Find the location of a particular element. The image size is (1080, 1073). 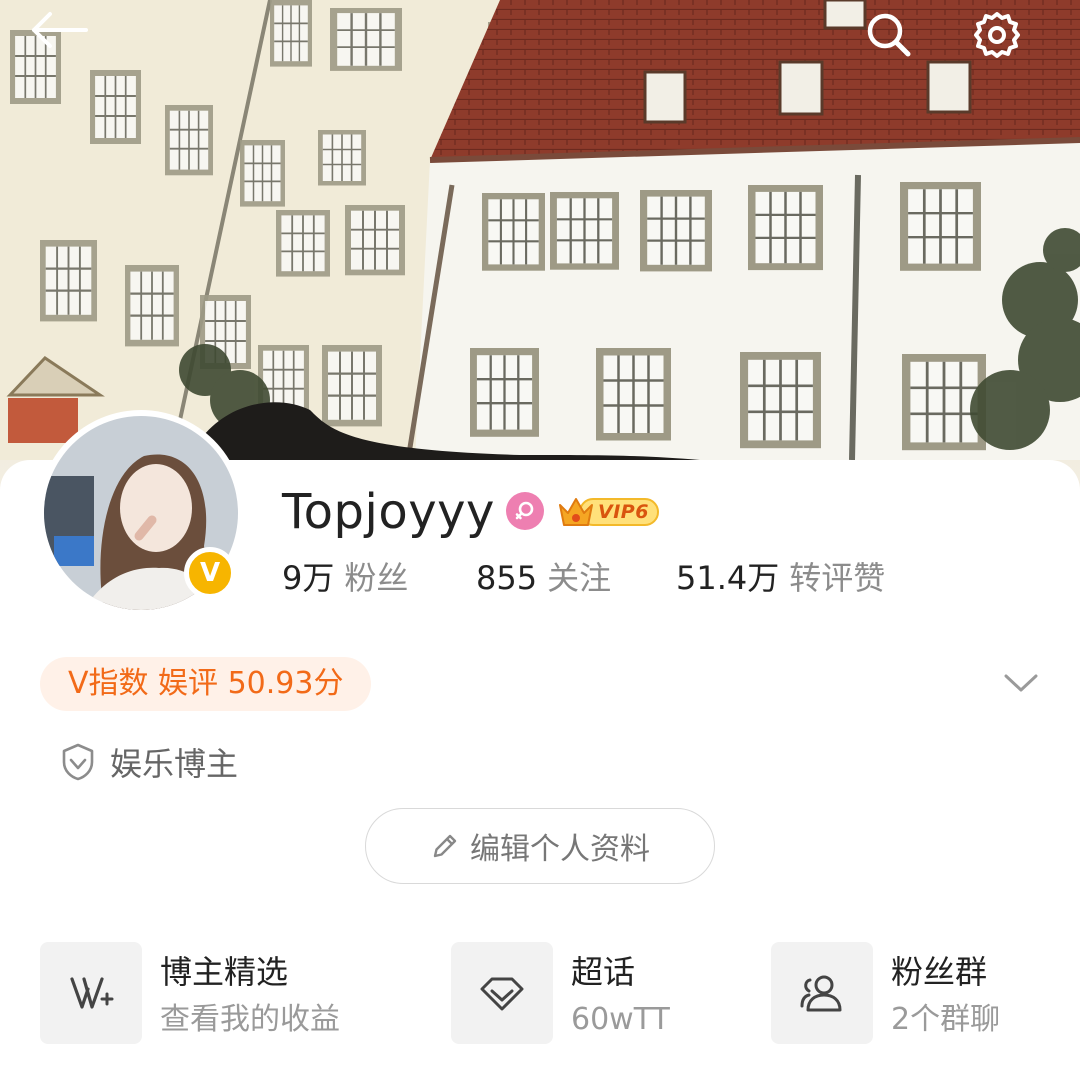

search-button is located at coordinates (896, 40).